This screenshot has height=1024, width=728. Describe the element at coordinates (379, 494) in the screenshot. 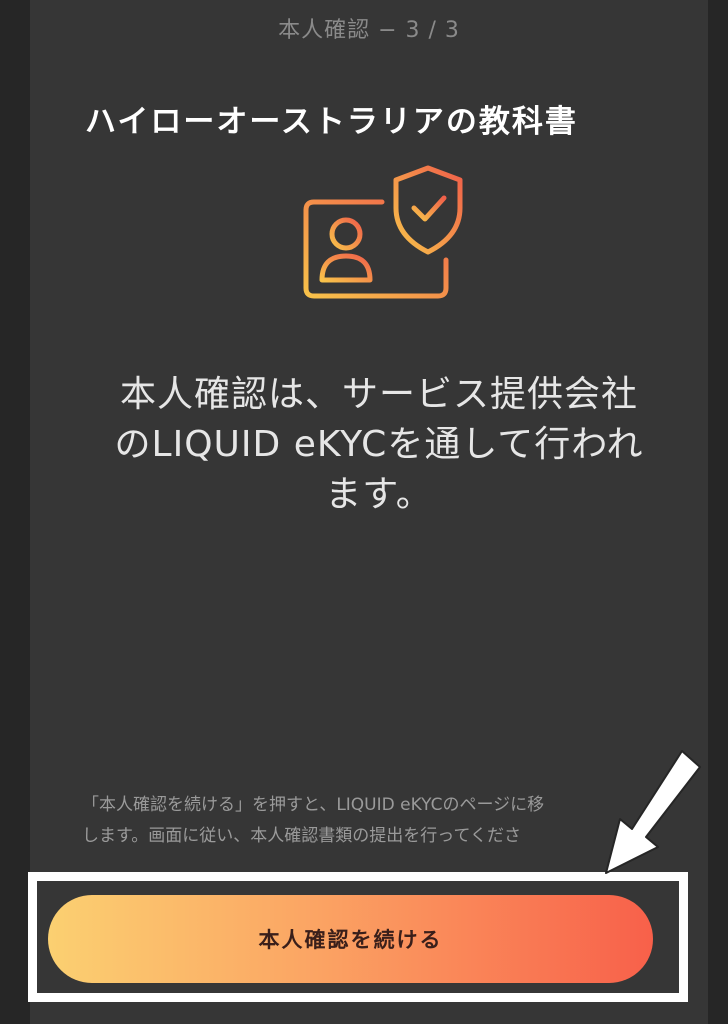

I see `headline-line: ます。` at that location.